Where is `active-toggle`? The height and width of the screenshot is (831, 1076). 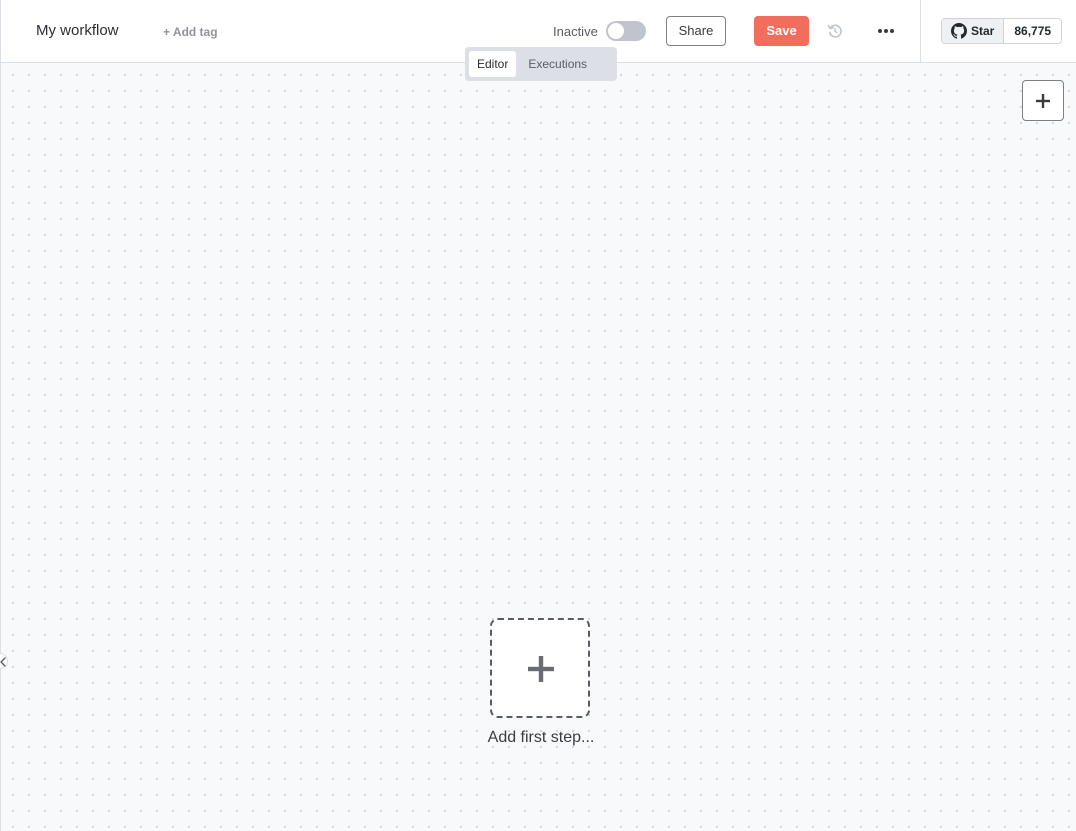 active-toggle is located at coordinates (626, 31).